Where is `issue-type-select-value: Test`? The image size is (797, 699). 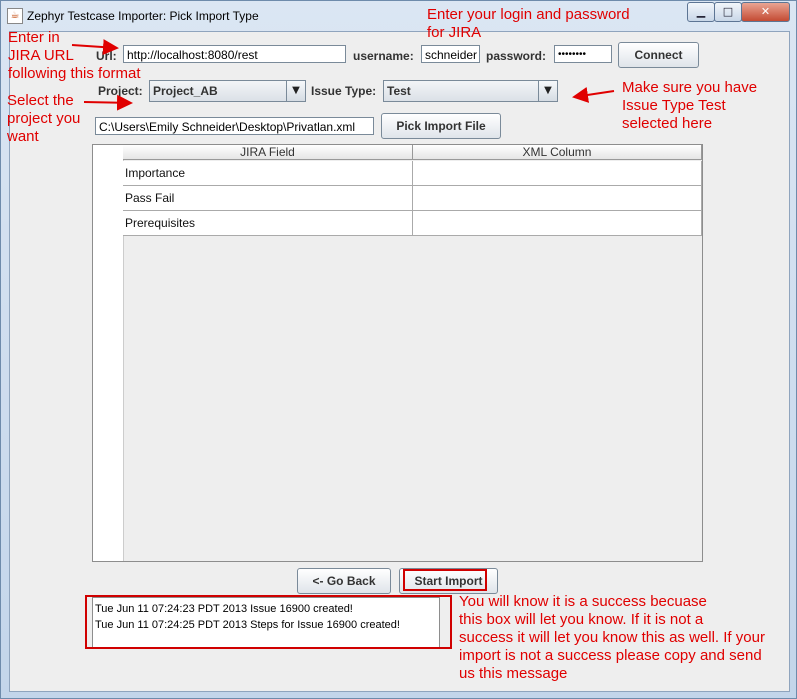 issue-type-select-value: Test is located at coordinates (399, 91).